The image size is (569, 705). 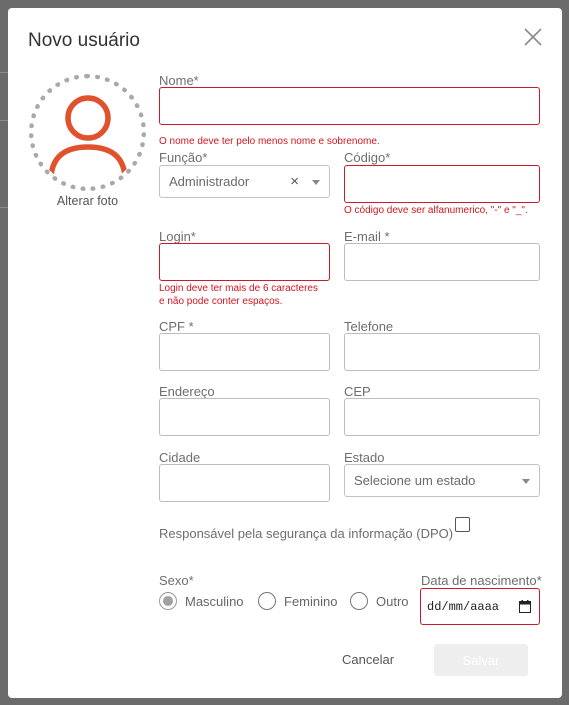 I want to click on login-error-line: Login deve ter mais de 6 caracteres, so click(x=238, y=288).